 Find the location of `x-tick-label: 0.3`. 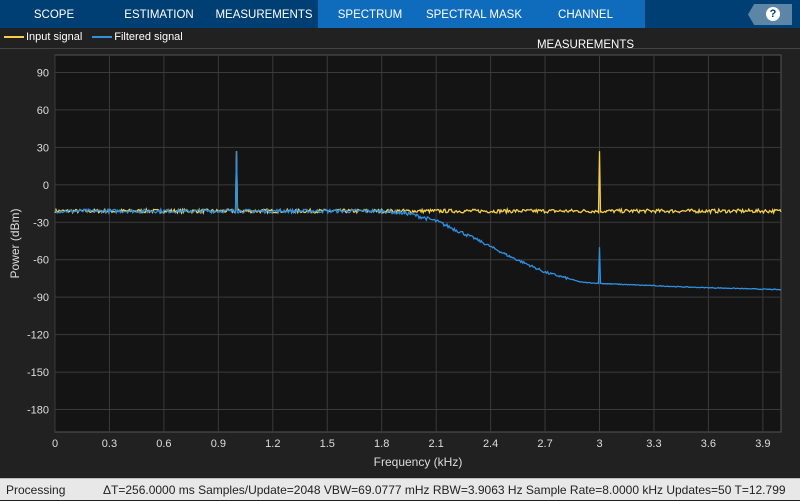

x-tick-label: 0.3 is located at coordinates (109, 444).